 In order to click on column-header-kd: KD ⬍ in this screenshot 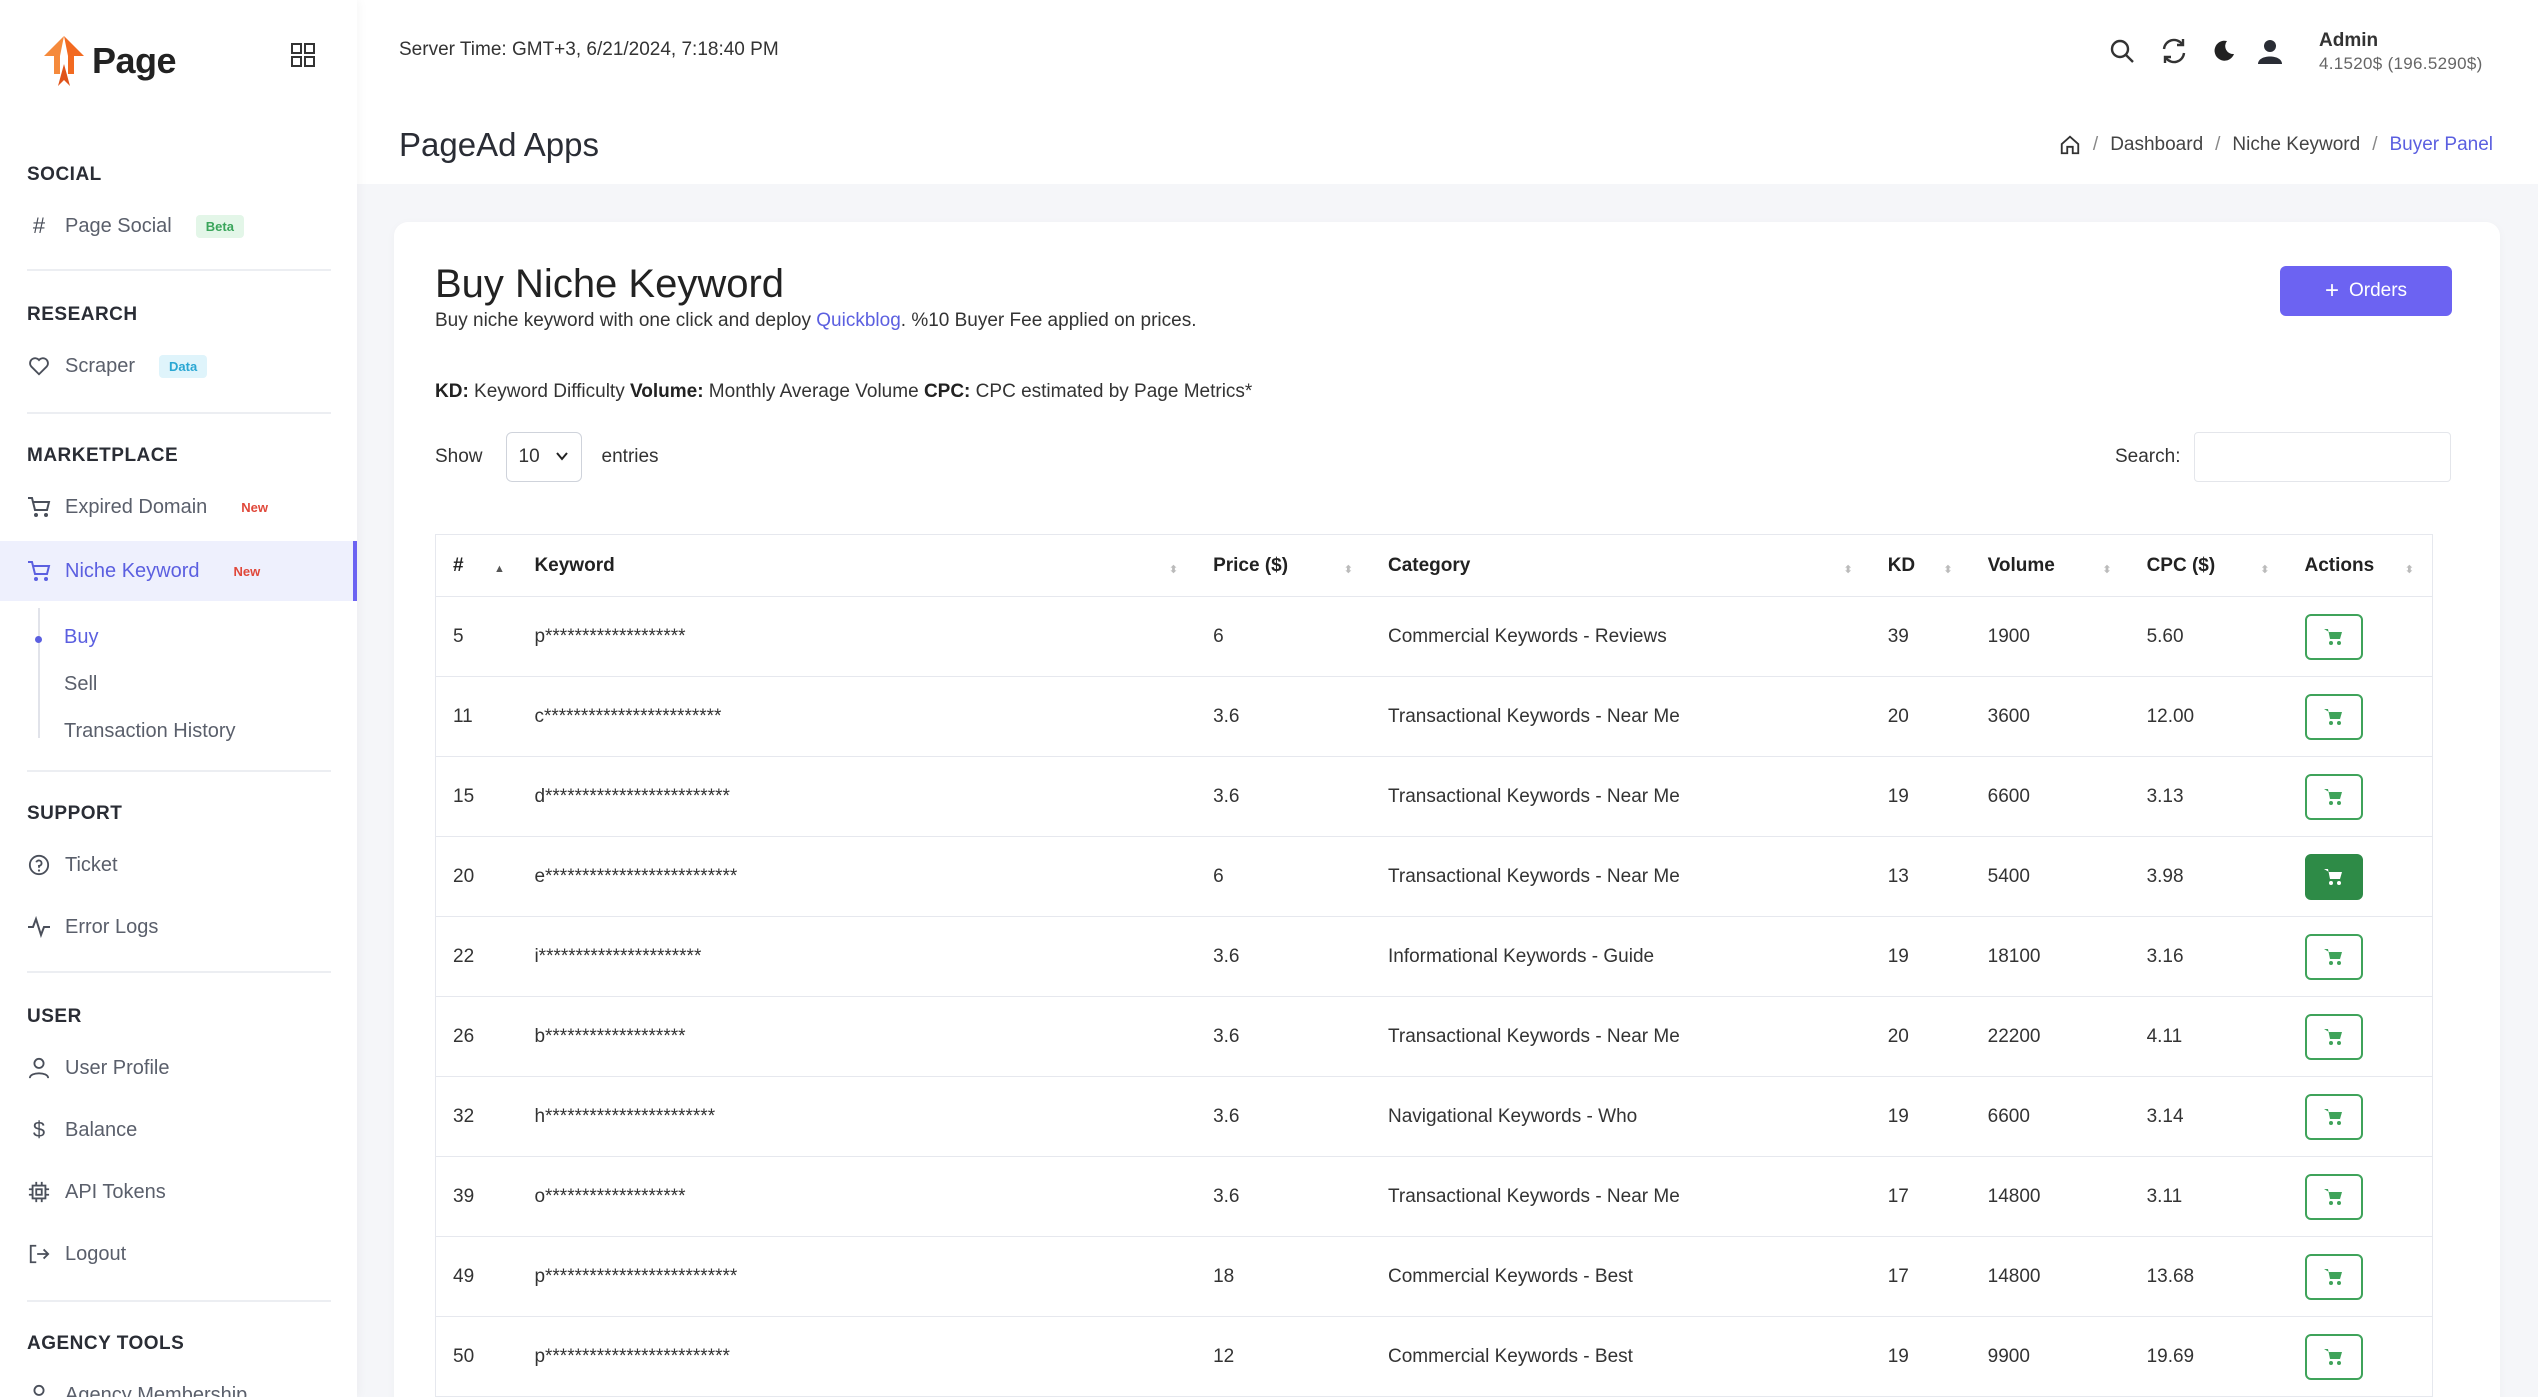, I will do `click(1920, 565)`.